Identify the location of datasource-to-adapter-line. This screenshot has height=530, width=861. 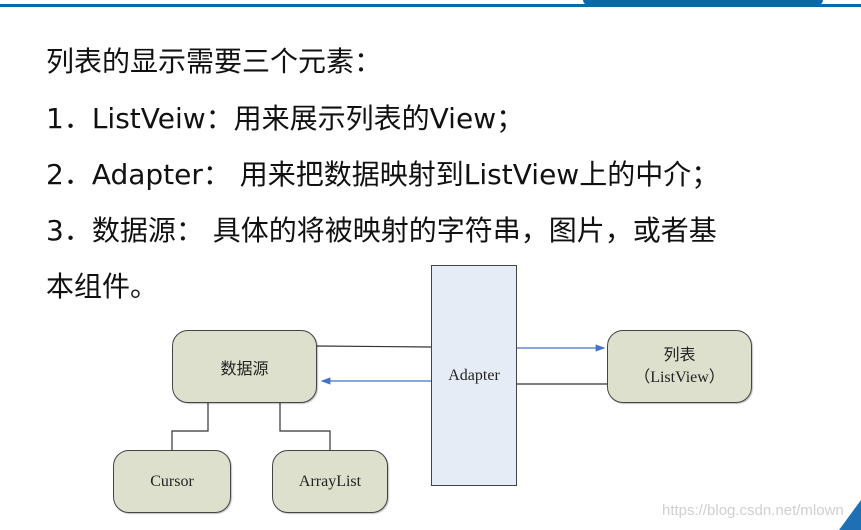
(373, 346).